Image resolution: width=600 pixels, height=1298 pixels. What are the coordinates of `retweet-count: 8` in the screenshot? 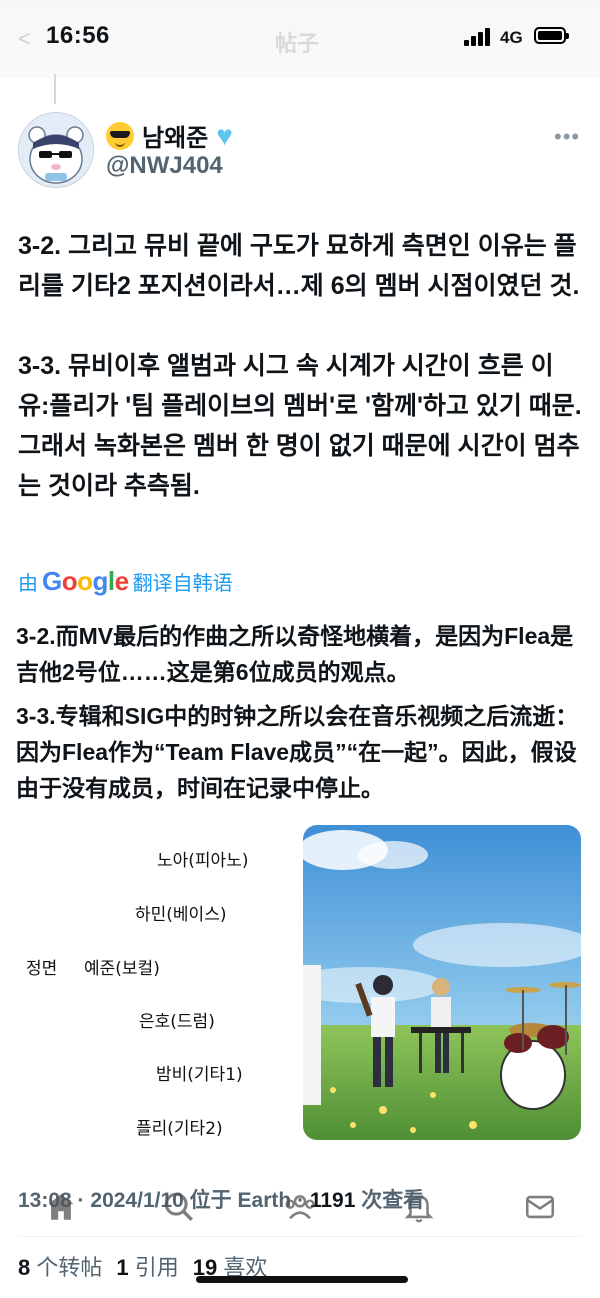 It's located at (24, 1267).